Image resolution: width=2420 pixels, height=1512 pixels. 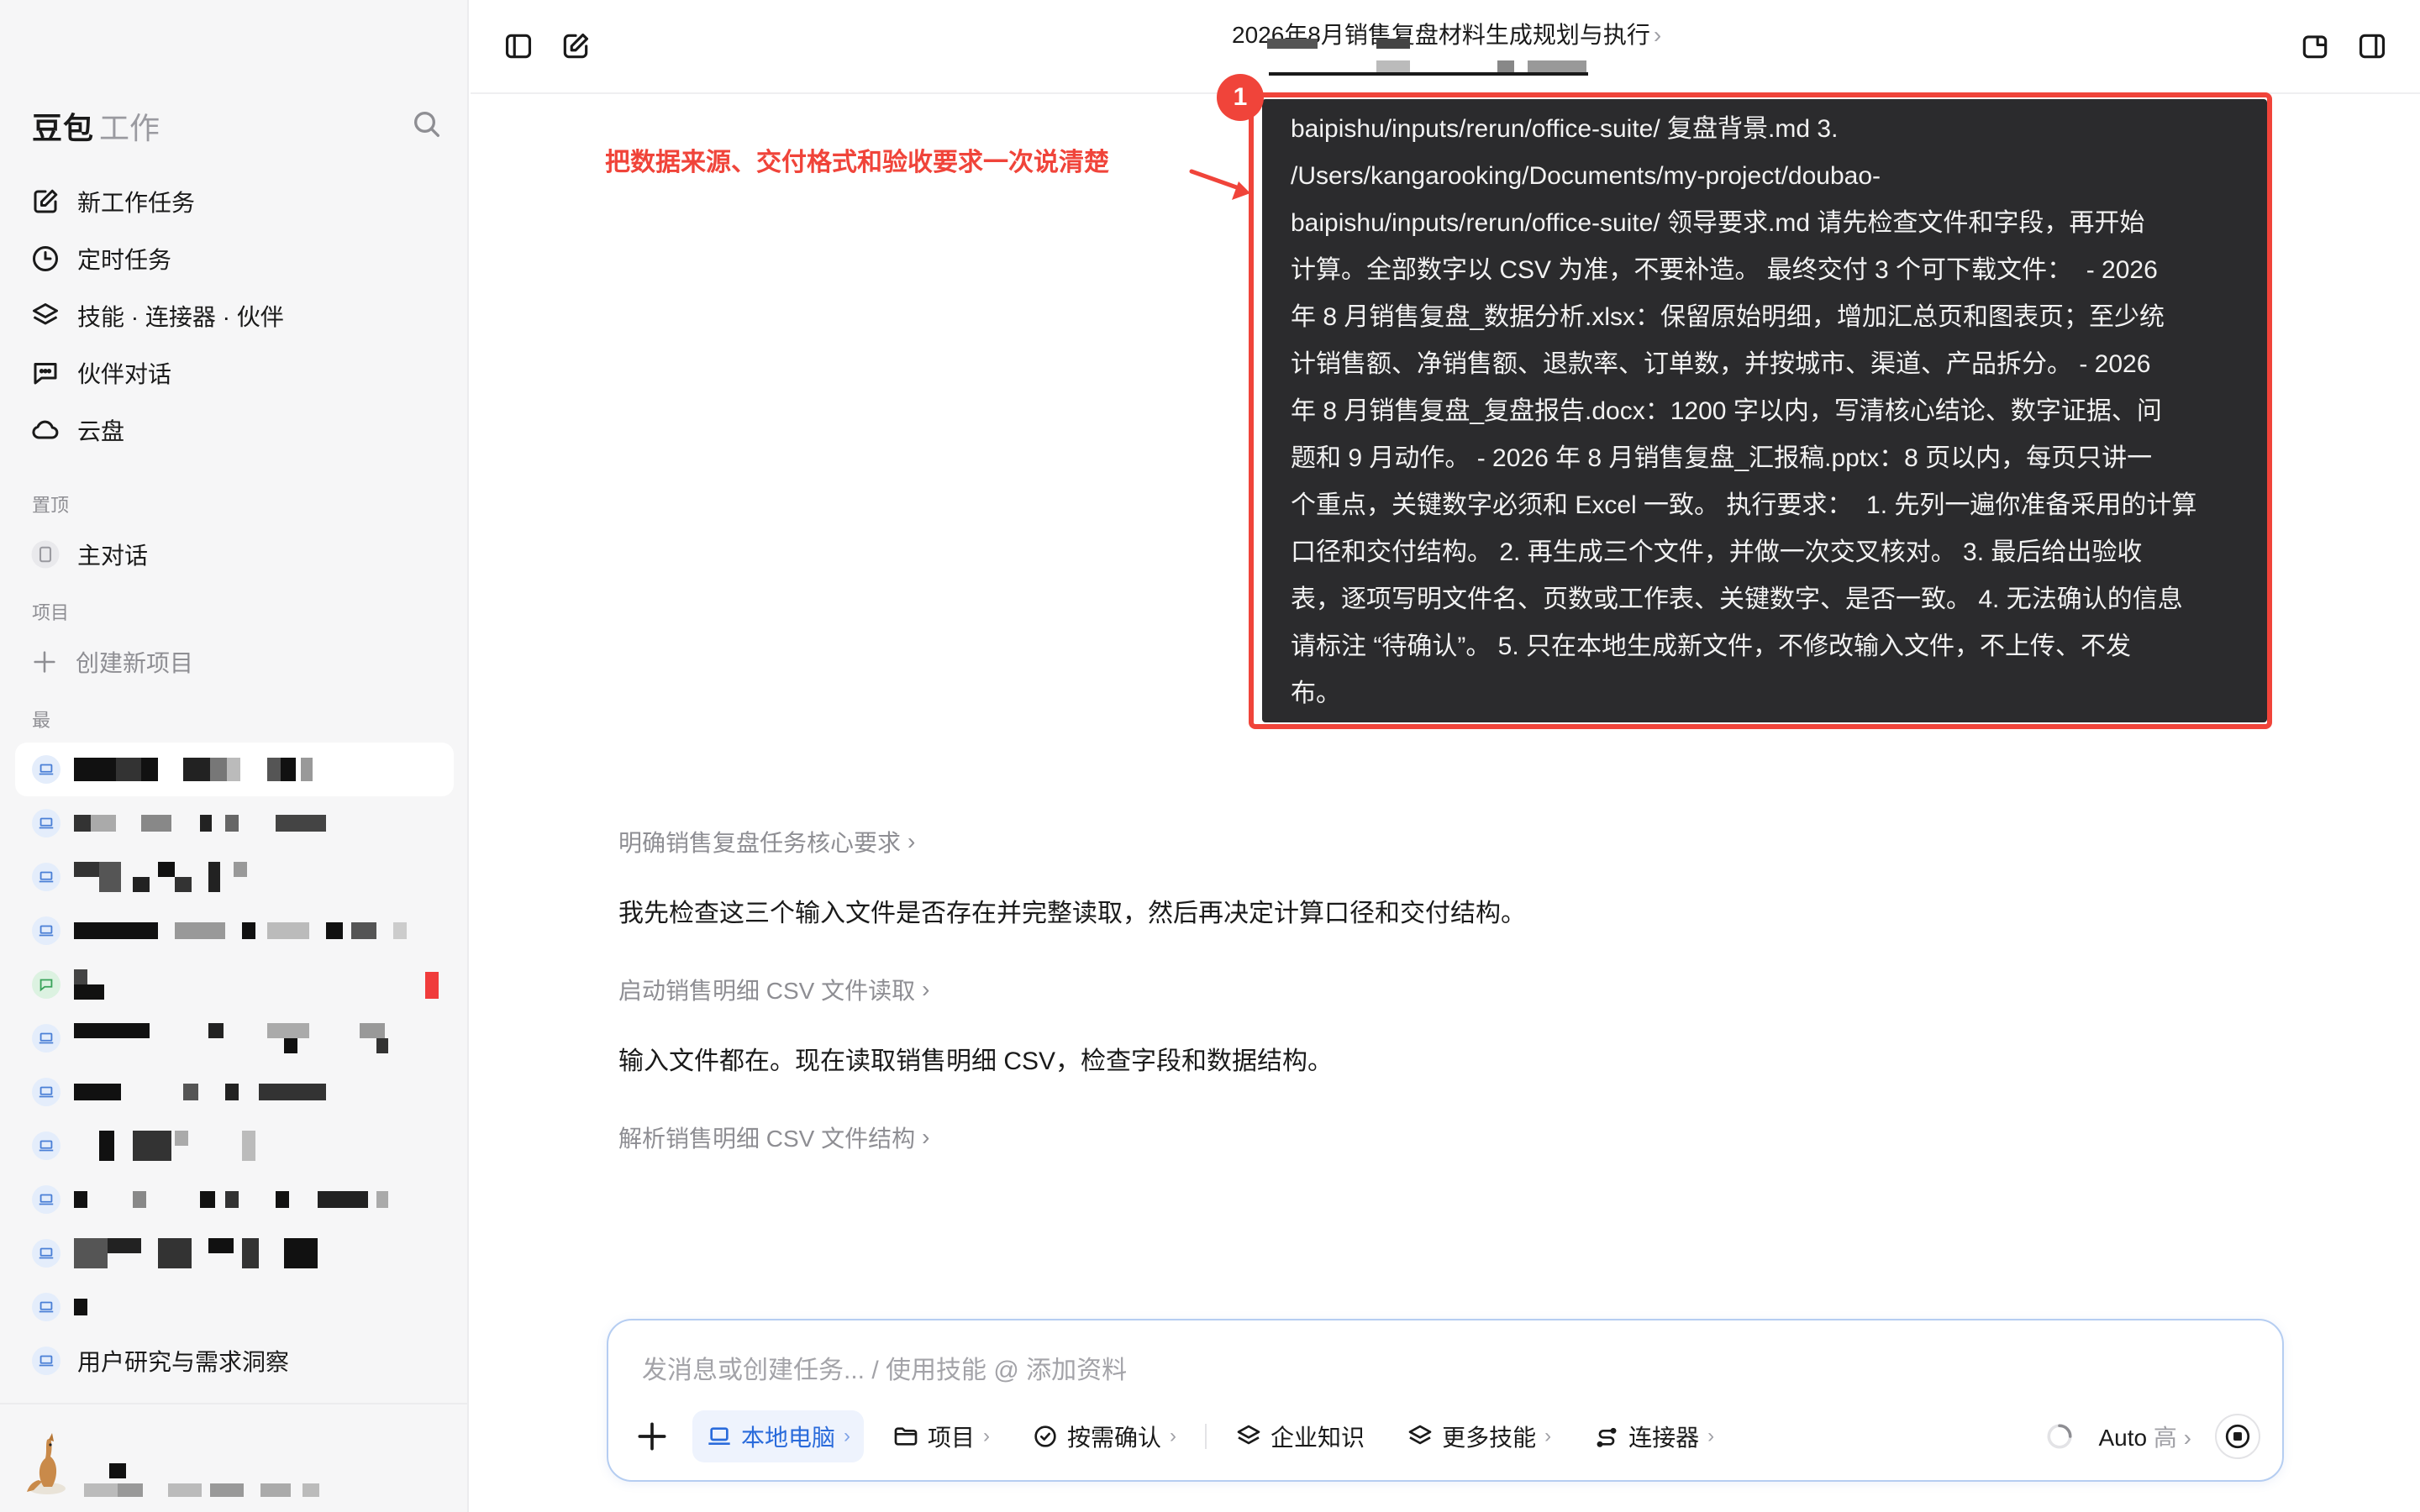 I want to click on nav-scheduled-tasks: 定时任务, so click(x=240, y=258).